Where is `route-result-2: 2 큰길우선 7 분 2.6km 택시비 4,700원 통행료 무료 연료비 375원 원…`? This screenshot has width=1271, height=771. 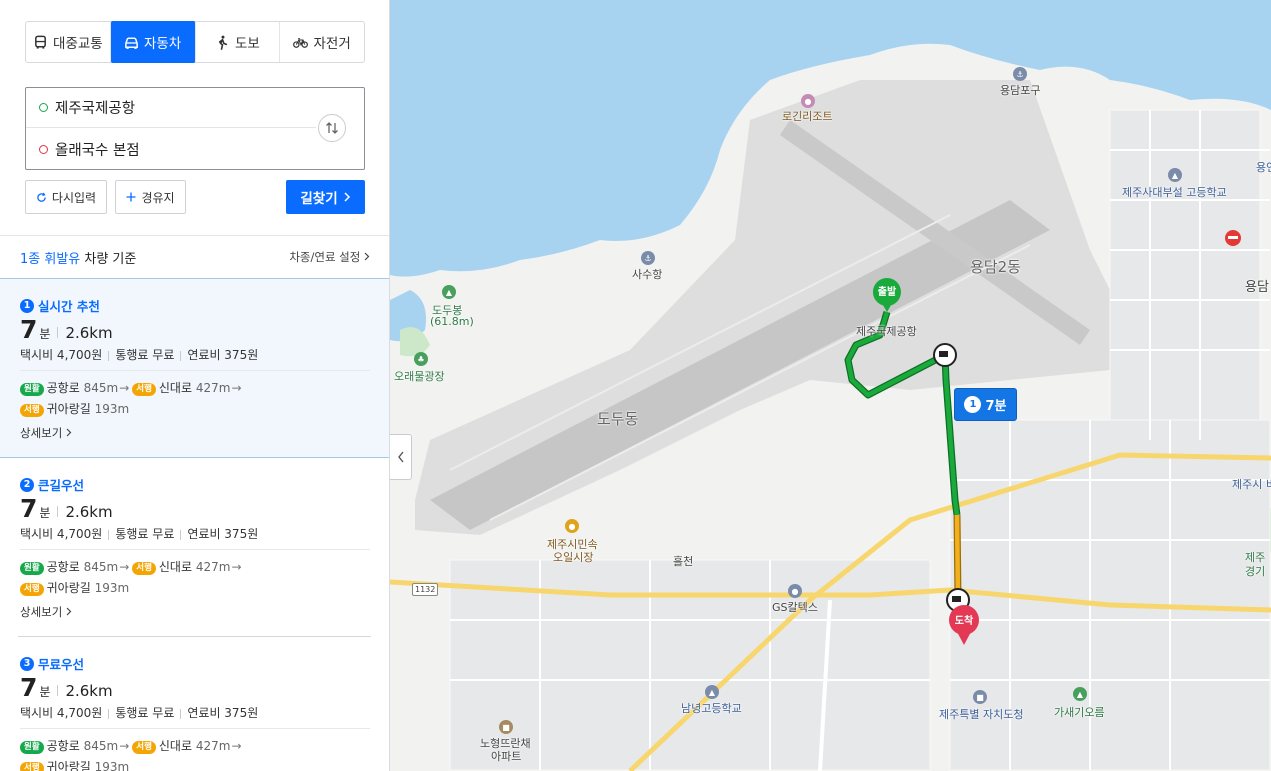 route-result-2: 2 큰길우선 7 분 2.6km 택시비 4,700원 통행료 무료 연료비 375원 원… is located at coordinates (194, 547).